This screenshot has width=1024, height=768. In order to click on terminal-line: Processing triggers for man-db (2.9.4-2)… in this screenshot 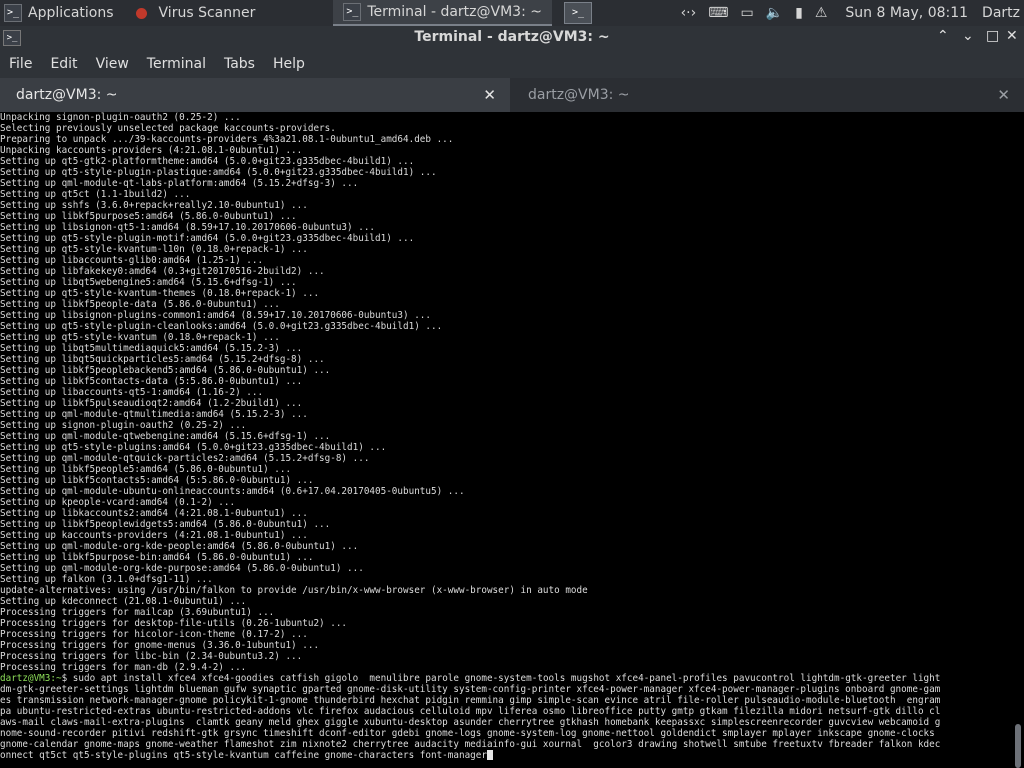, I will do `click(123, 667)`.